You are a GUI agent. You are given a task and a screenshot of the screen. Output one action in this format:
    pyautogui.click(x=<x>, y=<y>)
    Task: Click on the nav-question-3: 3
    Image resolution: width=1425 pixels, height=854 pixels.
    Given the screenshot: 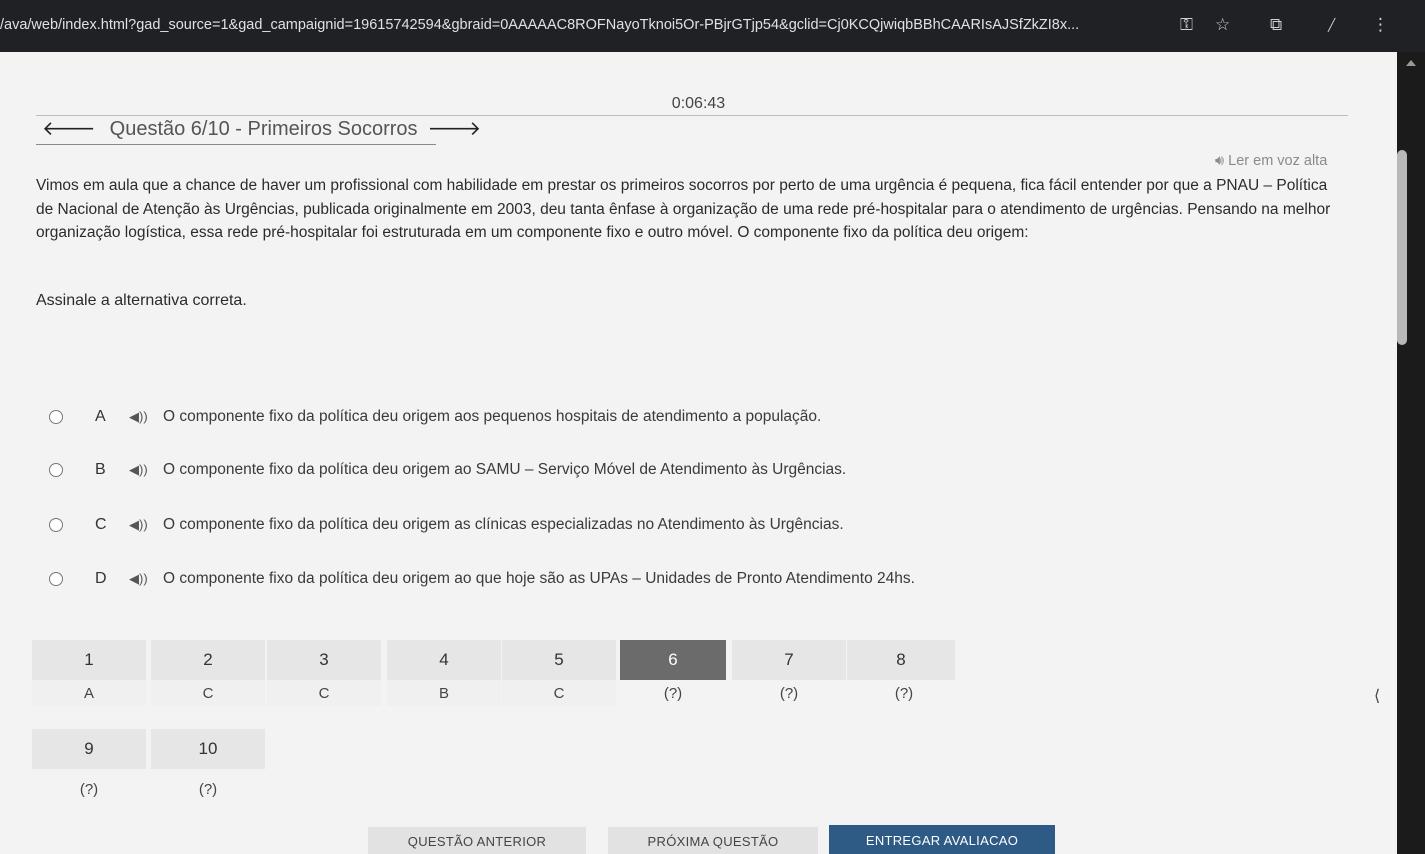 What is the action you would take?
    pyautogui.click(x=324, y=660)
    